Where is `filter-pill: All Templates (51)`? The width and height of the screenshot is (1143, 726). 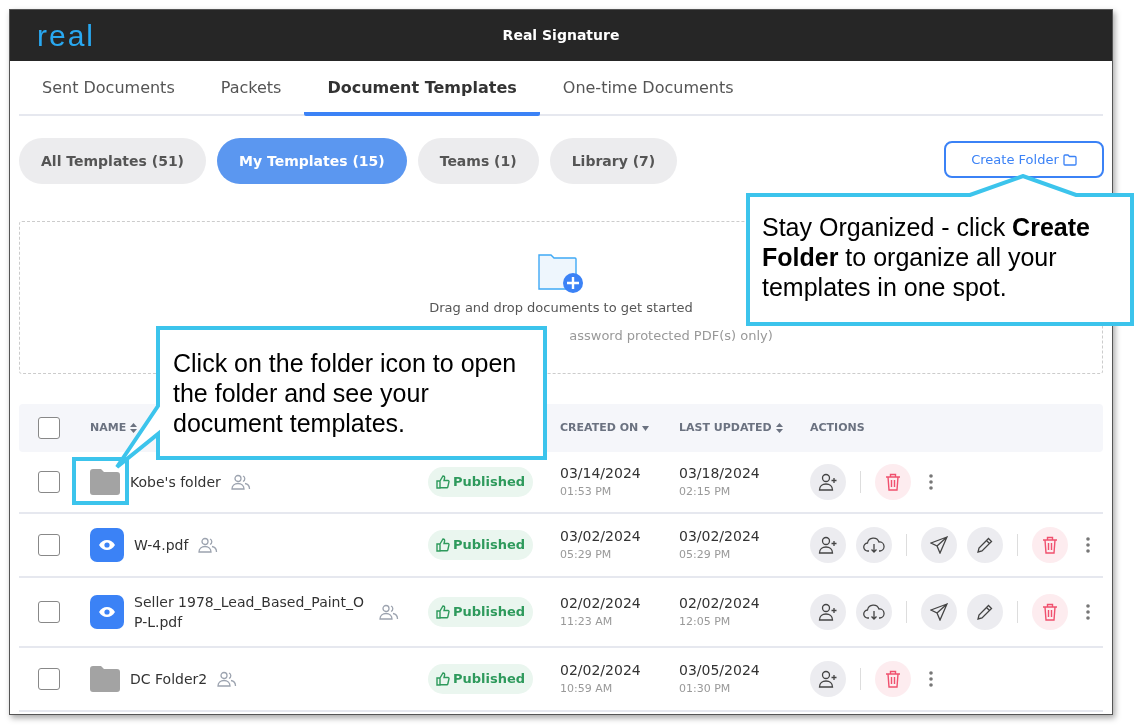
filter-pill: All Templates (51) is located at coordinates (113, 161).